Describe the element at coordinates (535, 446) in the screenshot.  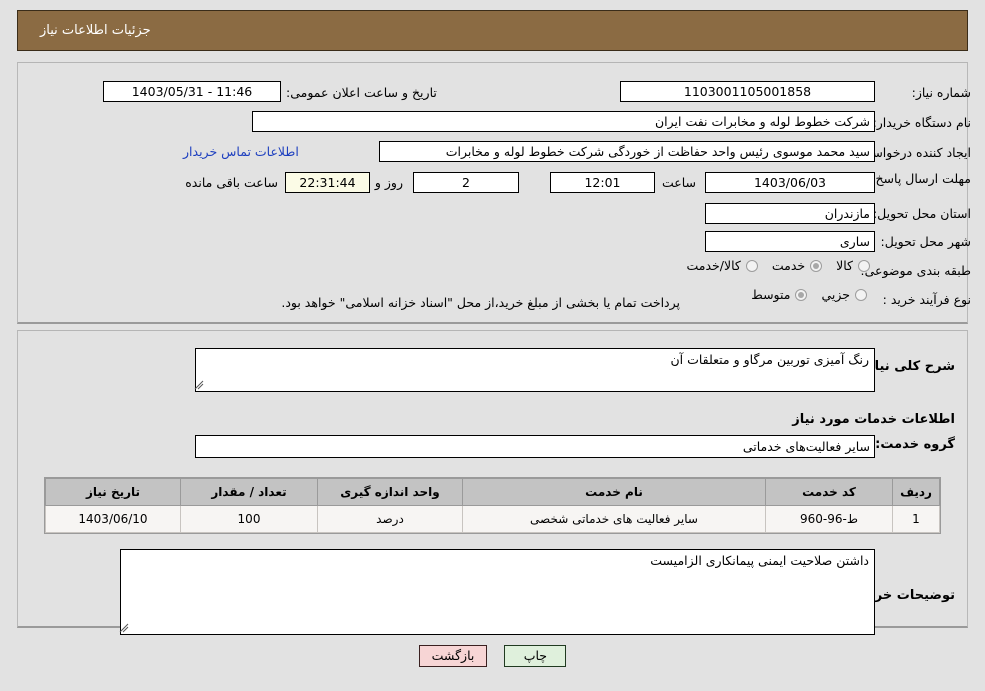
I see `service-group-value: سایر فعالیت‌های خدماتی` at that location.